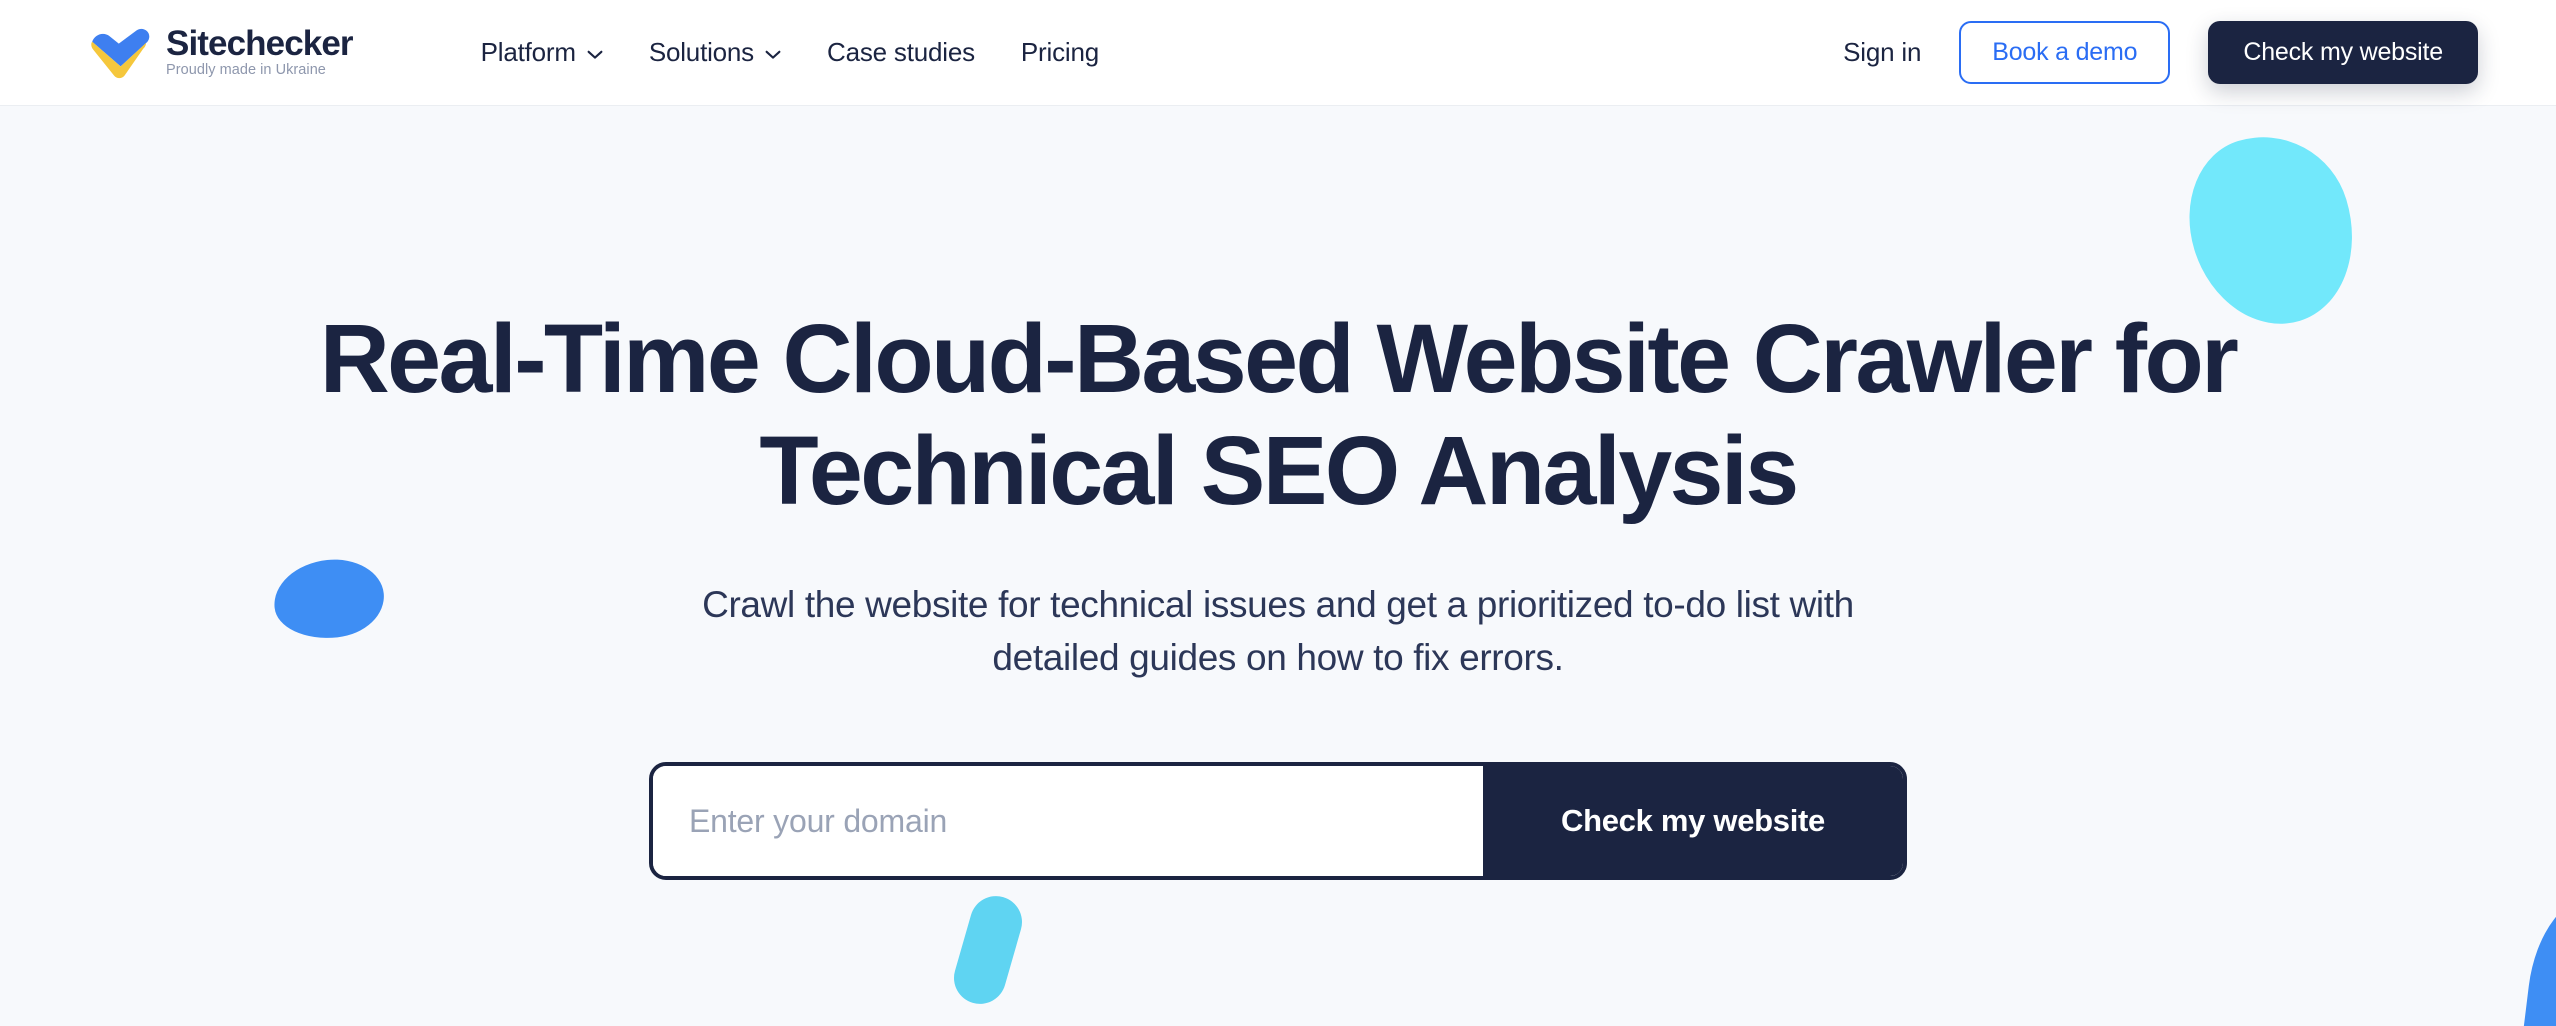 This screenshot has width=2556, height=1026. Describe the element at coordinates (528, 52) in the screenshot. I see `nav-item-platform-label: Platform` at that location.